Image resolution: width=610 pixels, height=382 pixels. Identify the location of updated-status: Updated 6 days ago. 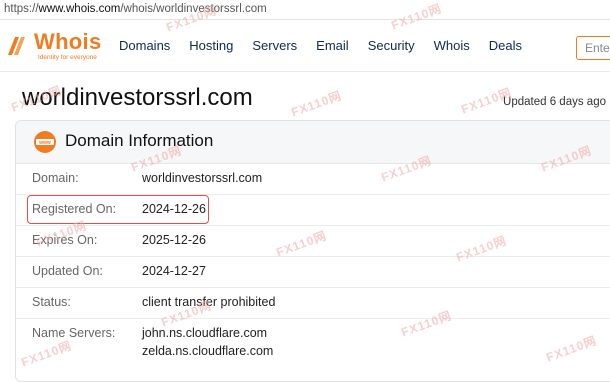
(554, 102).